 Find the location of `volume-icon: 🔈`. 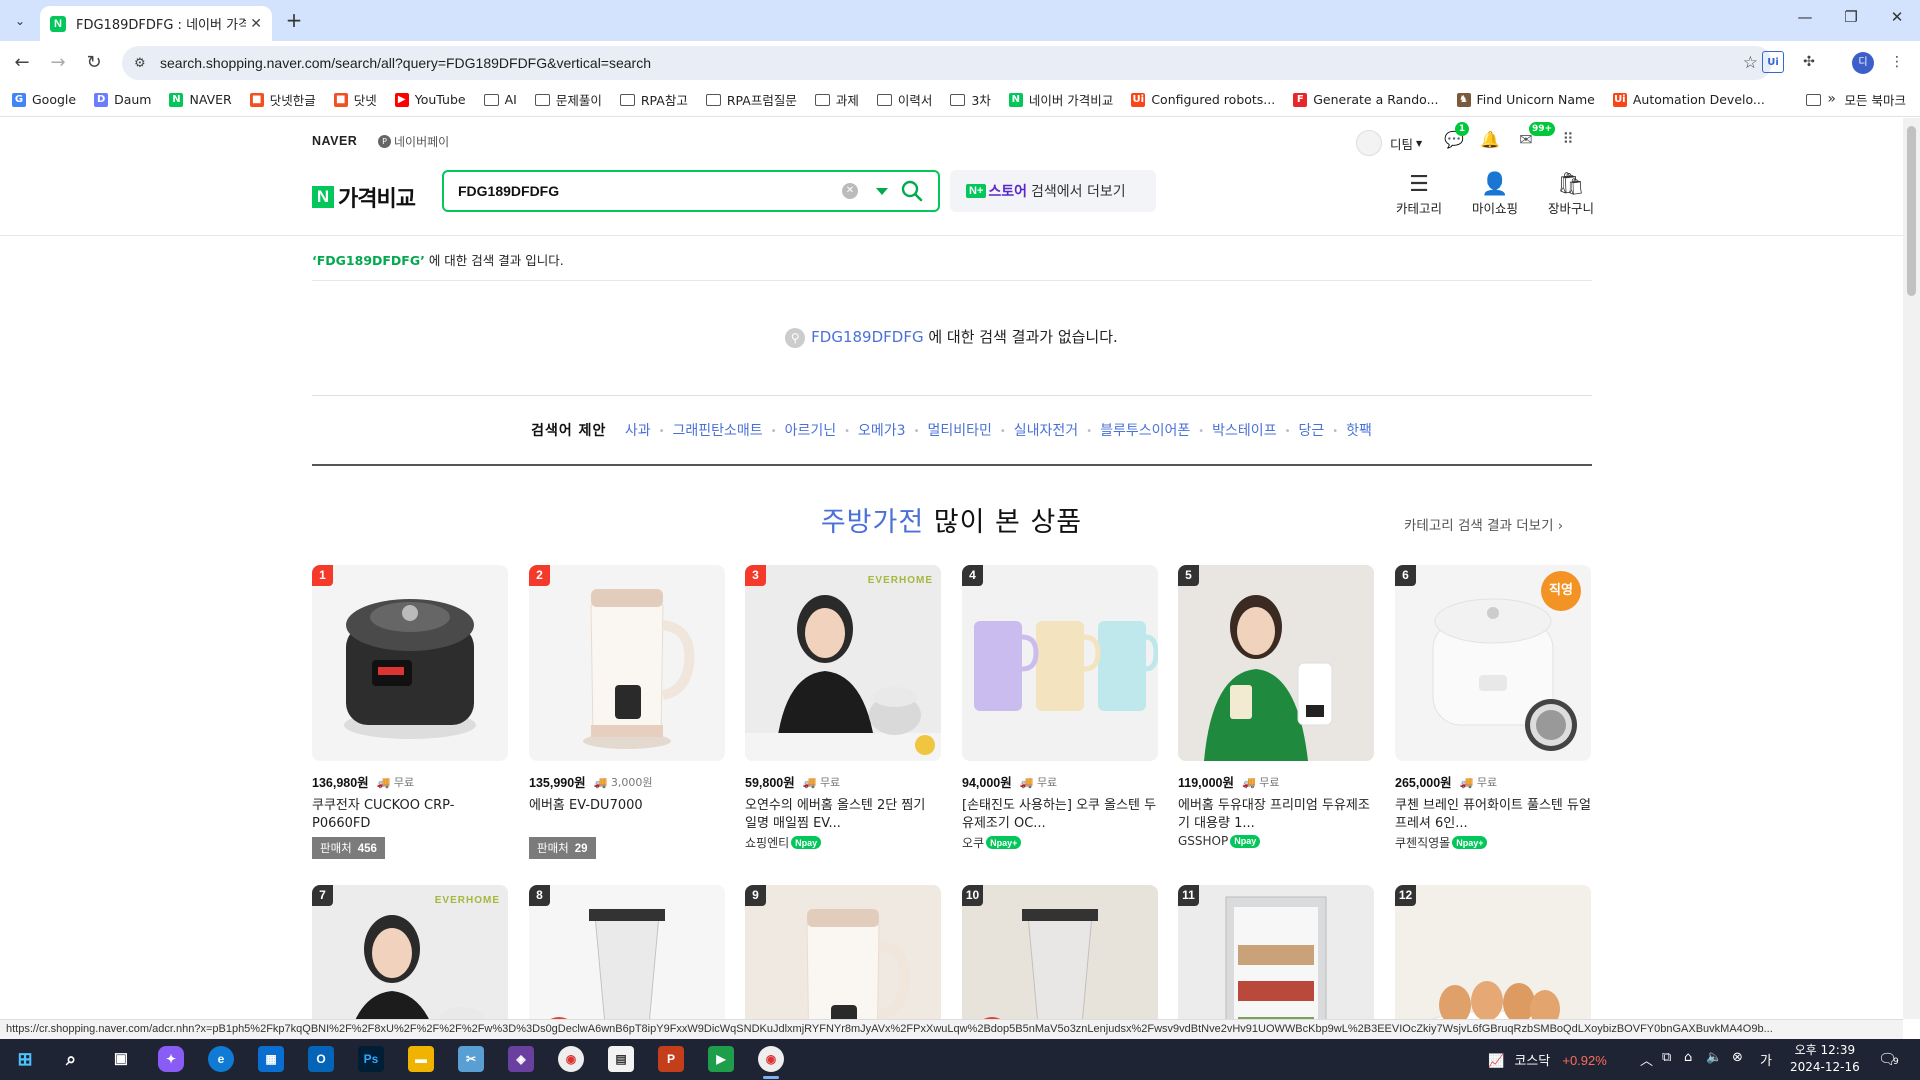

volume-icon: 🔈 is located at coordinates (1714, 1057).